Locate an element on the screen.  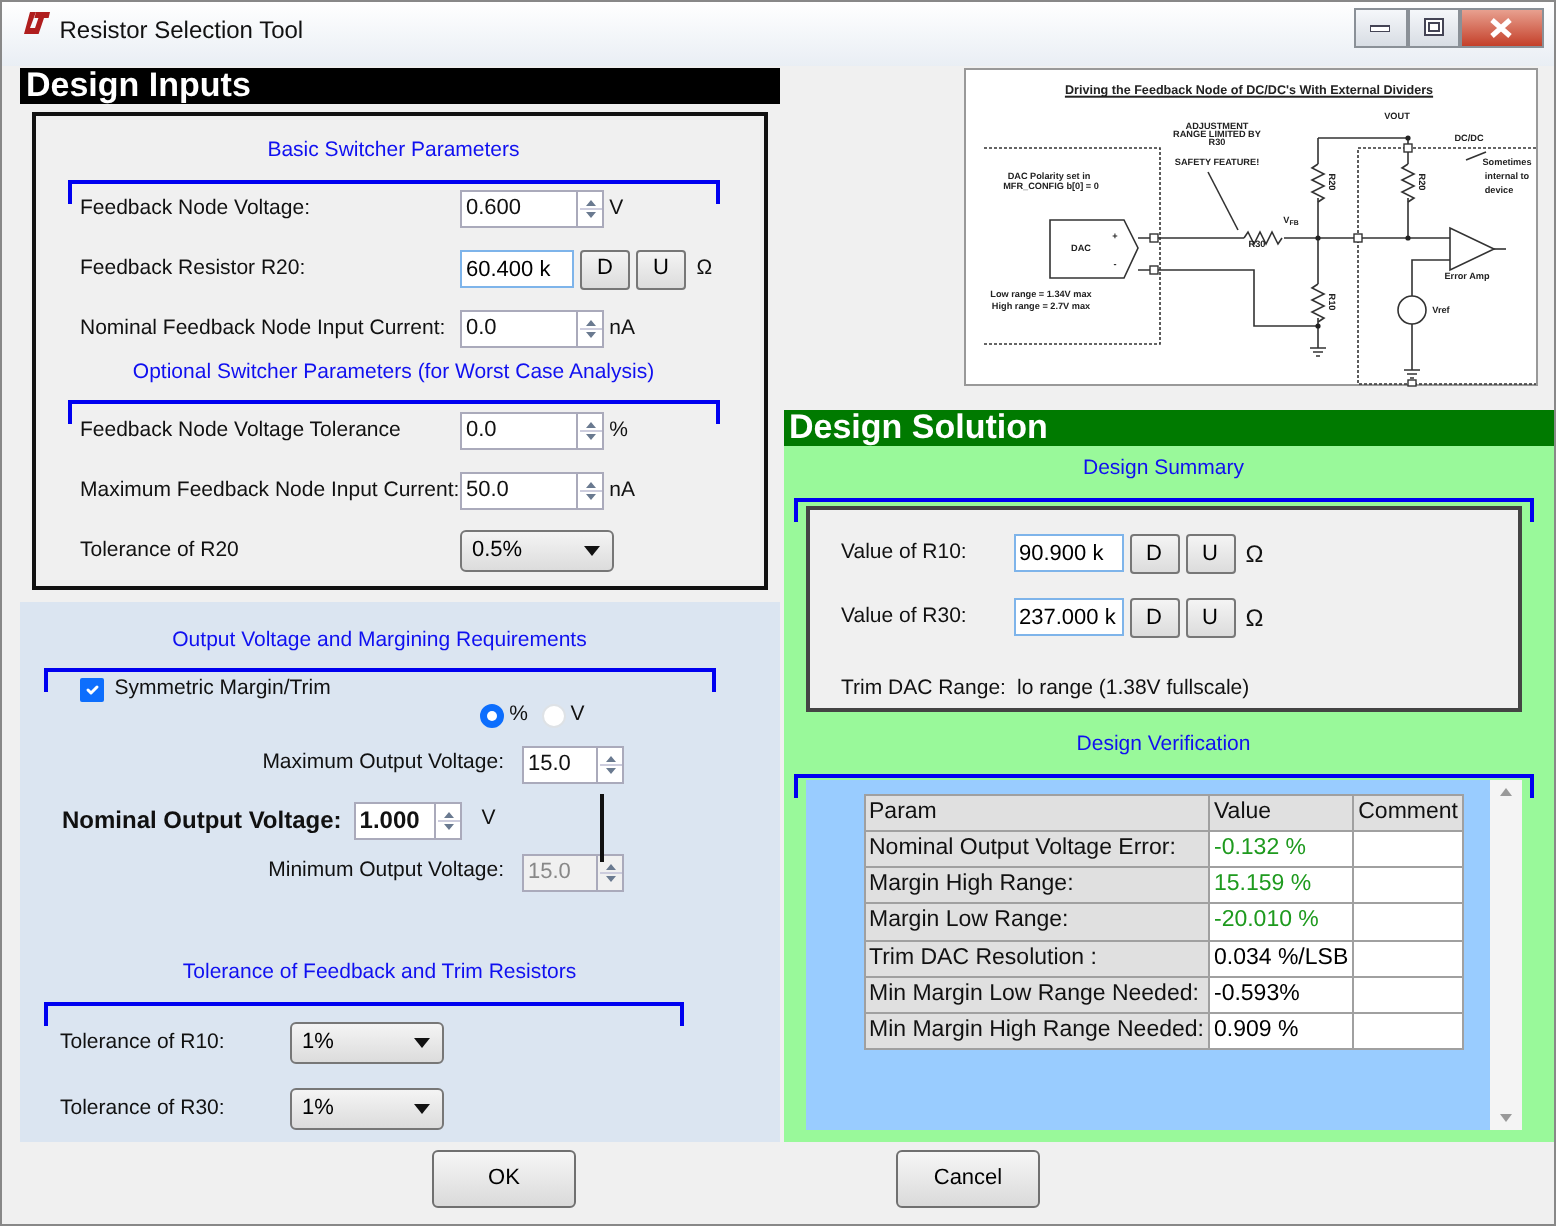
section-heading: Output Voltage and Margining Requirements is located at coordinates (379, 640).